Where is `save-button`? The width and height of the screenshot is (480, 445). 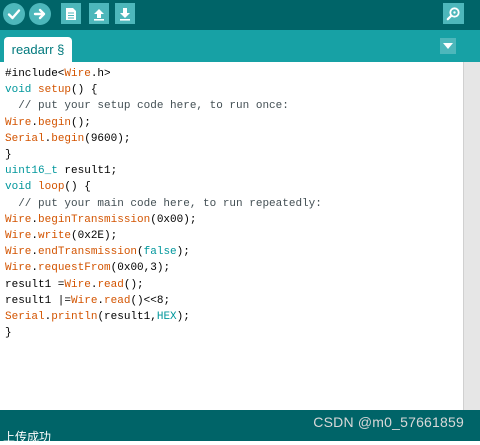
save-button is located at coordinates (125, 13).